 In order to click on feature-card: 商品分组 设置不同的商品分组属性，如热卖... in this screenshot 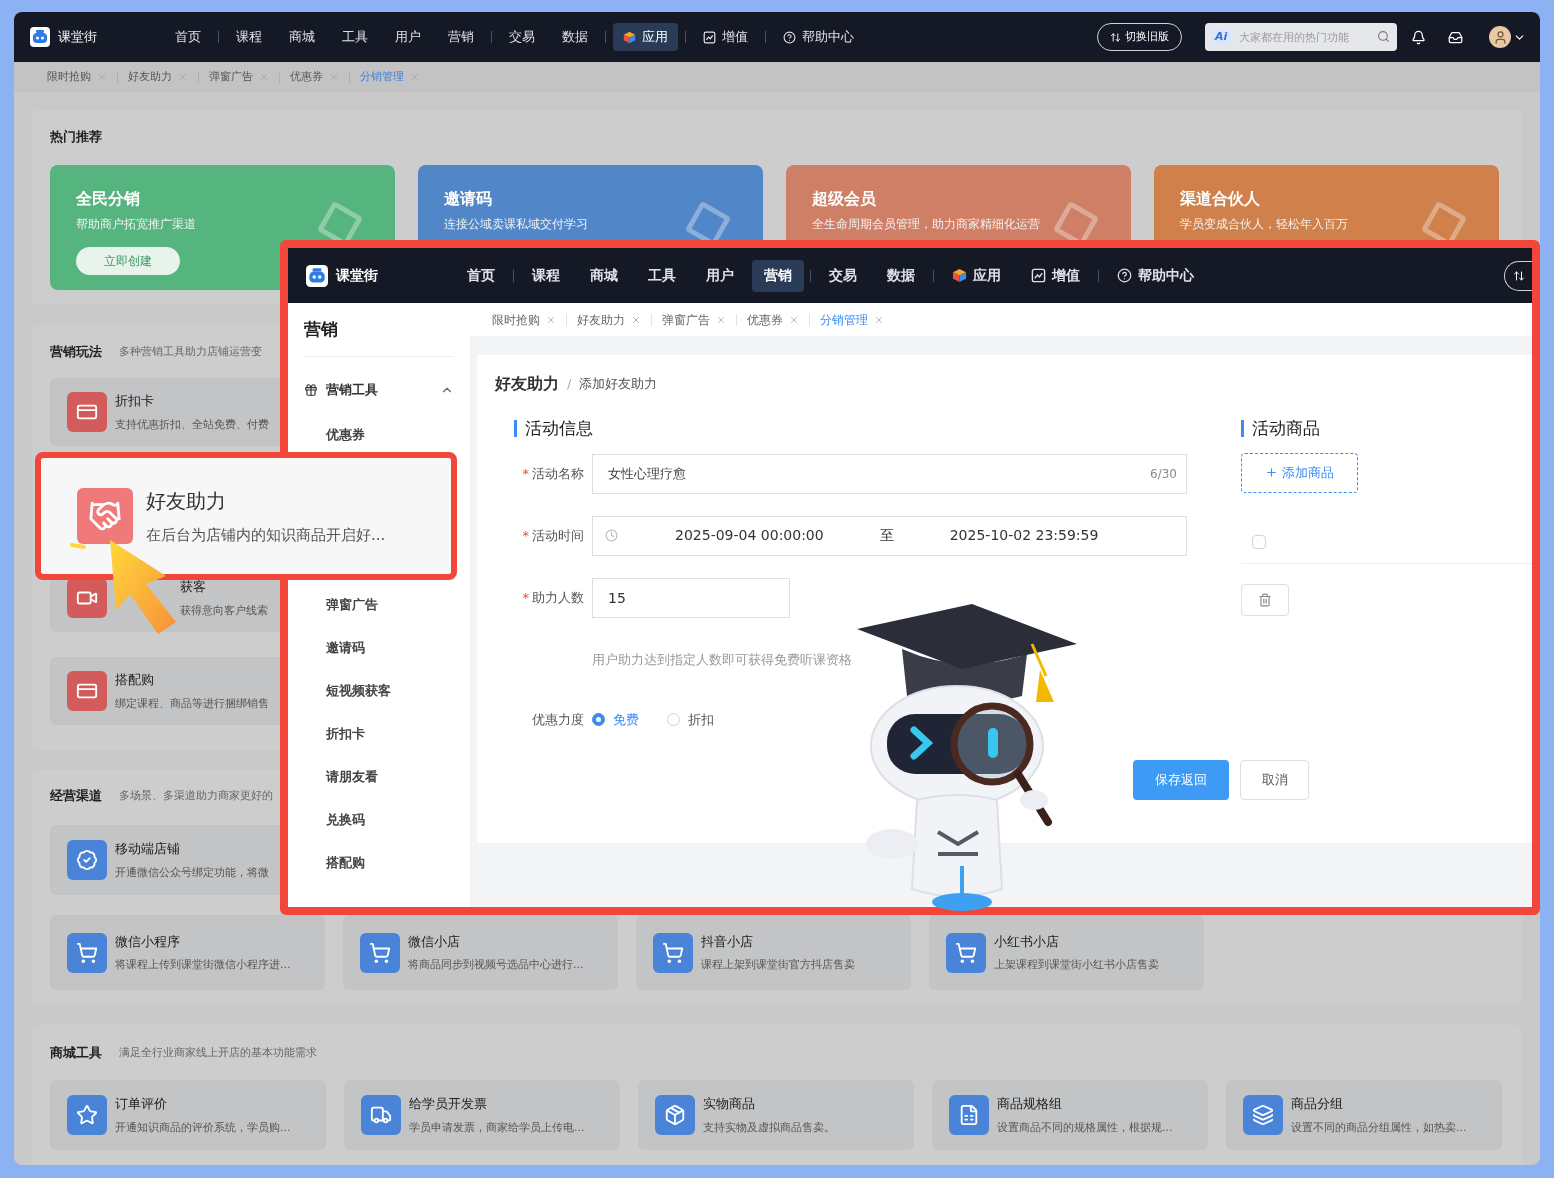, I will do `click(1364, 1115)`.